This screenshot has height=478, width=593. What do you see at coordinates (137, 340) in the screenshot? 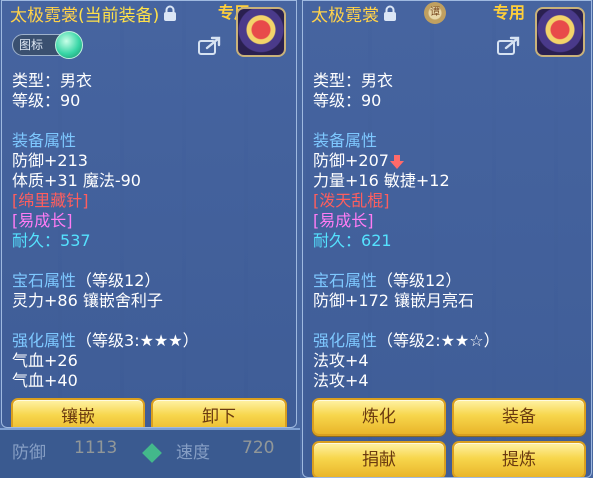
I see `enhance-level: （等级3:★★★）` at bounding box center [137, 340].